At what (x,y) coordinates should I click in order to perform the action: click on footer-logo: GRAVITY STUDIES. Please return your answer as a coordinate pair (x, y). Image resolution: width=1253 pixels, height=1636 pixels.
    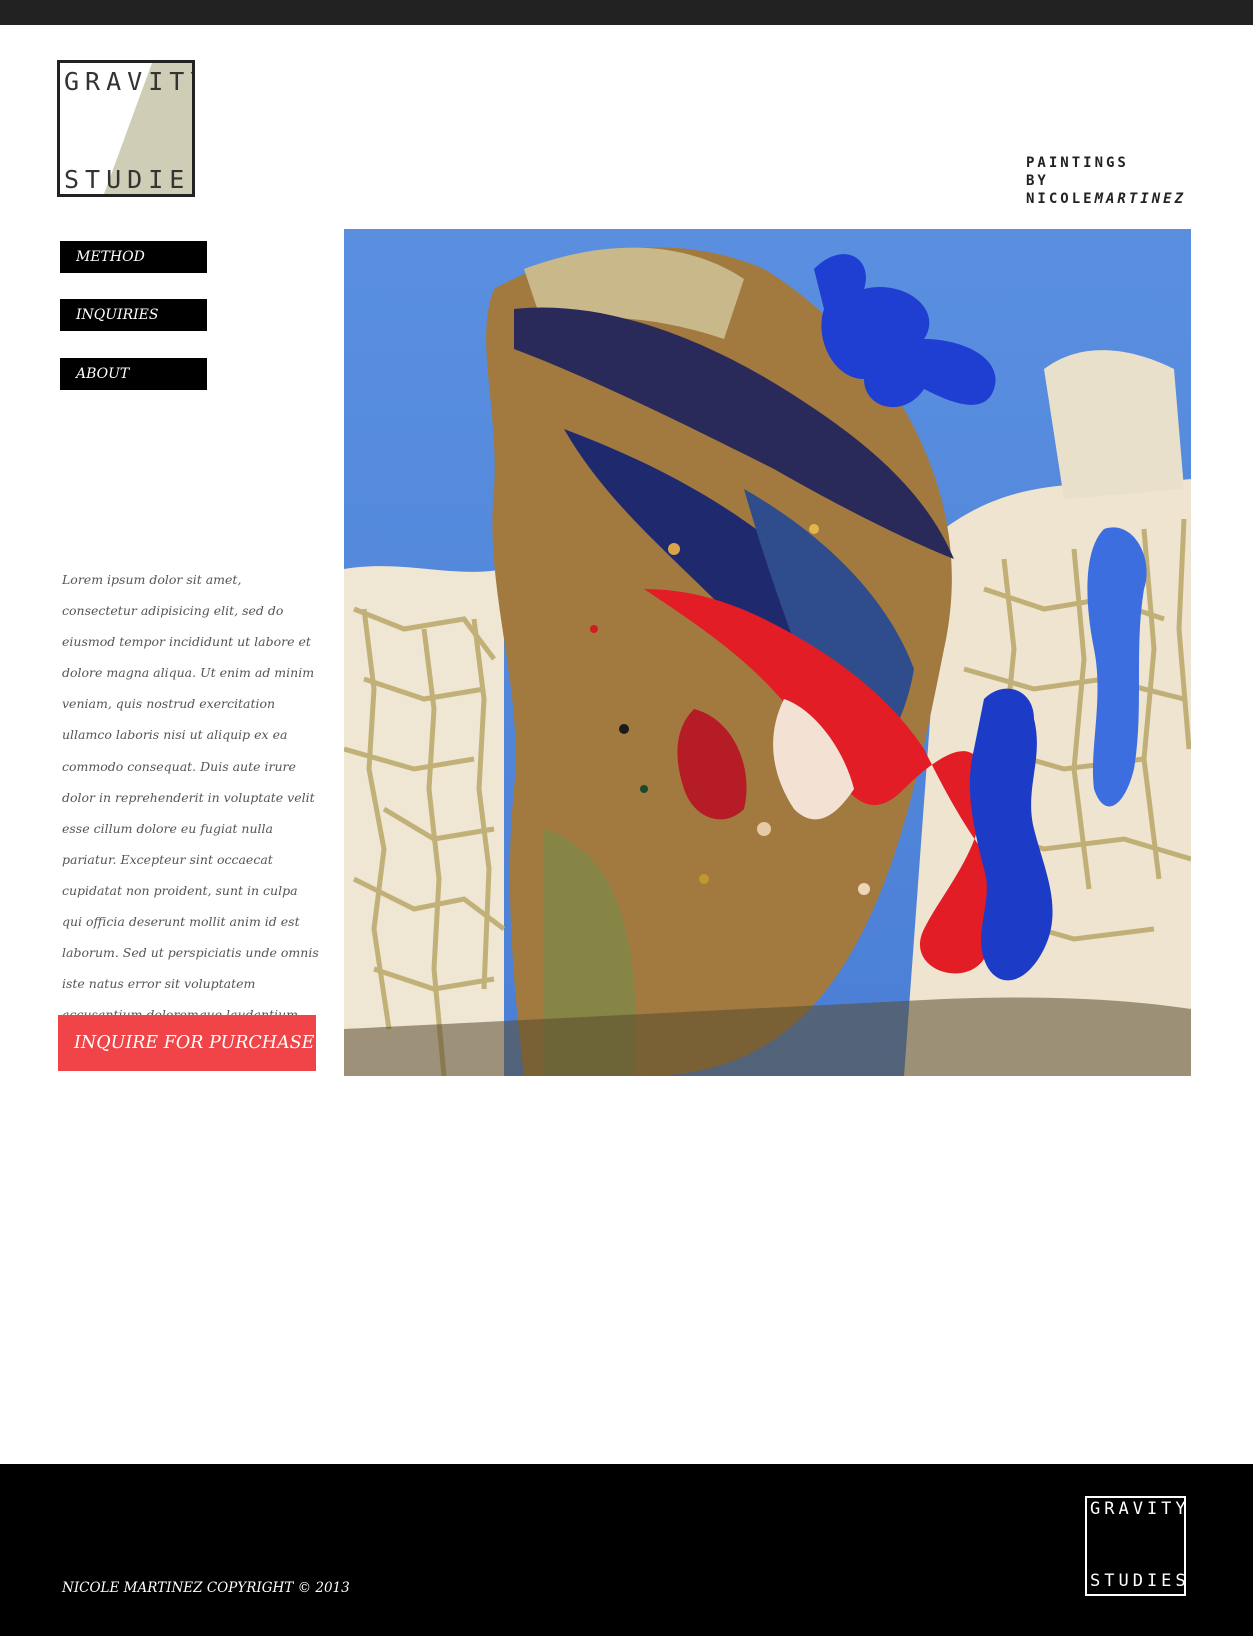
    Looking at the image, I should click on (1135, 1546).